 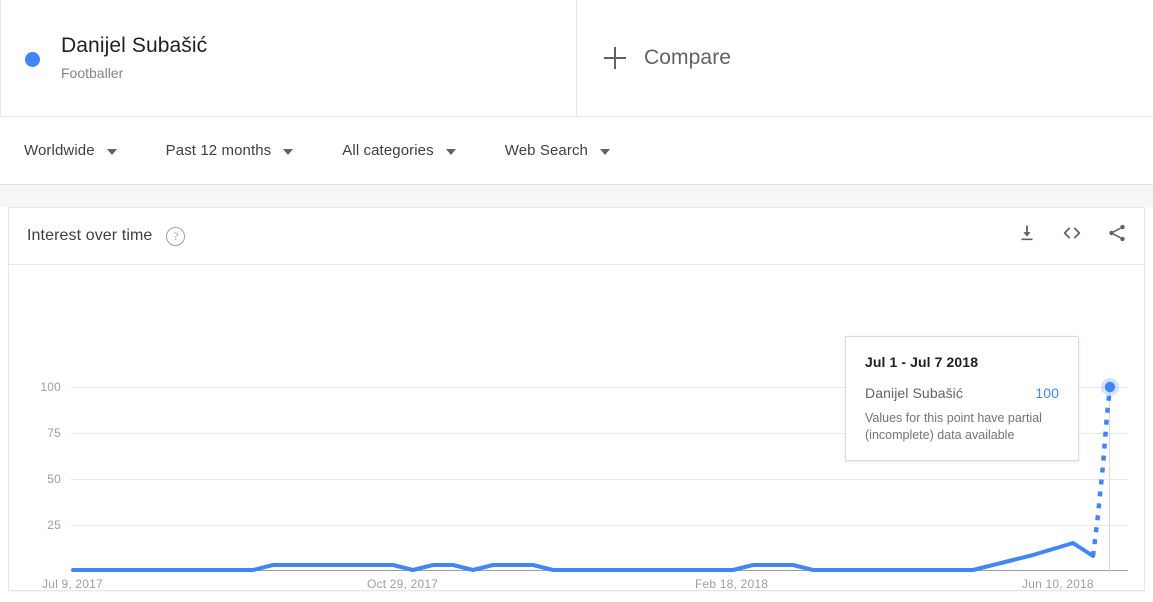 What do you see at coordinates (615, 58) in the screenshot?
I see `plus-icon` at bounding box center [615, 58].